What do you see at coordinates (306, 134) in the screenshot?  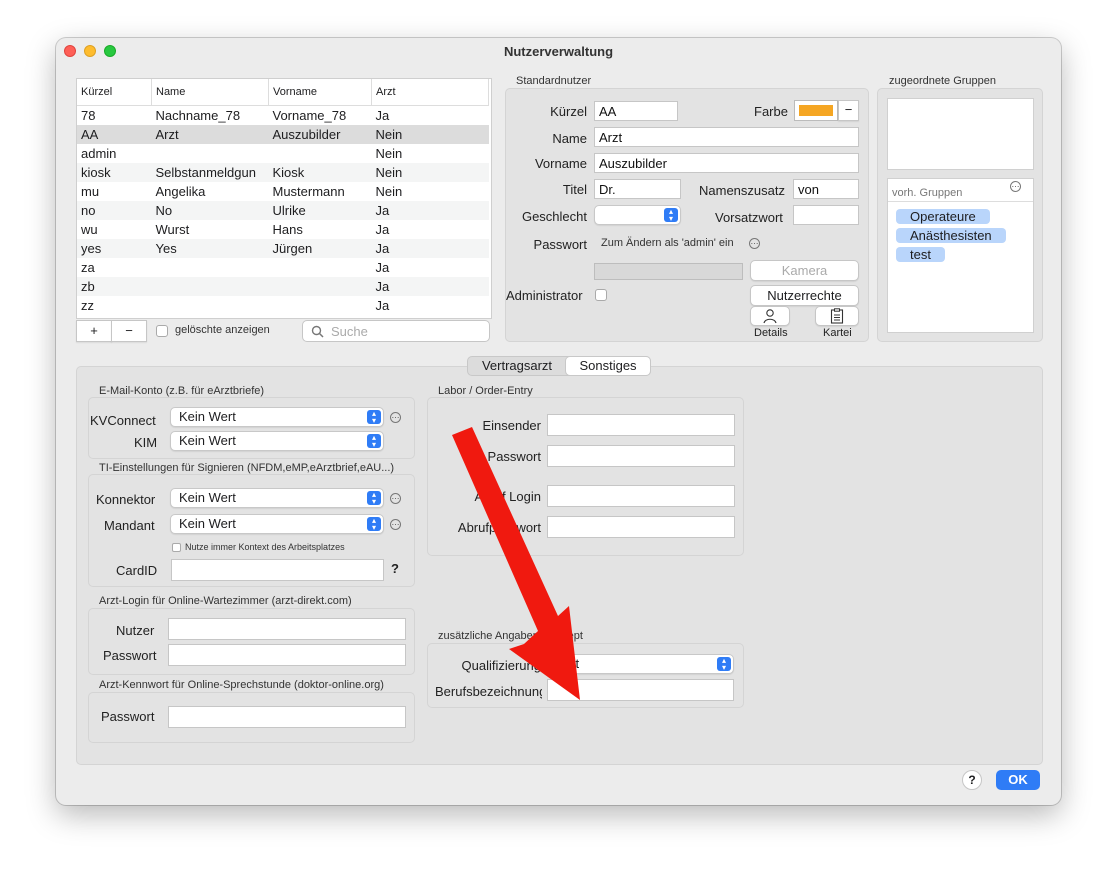 I see `cell-vorname: Auszubilder` at bounding box center [306, 134].